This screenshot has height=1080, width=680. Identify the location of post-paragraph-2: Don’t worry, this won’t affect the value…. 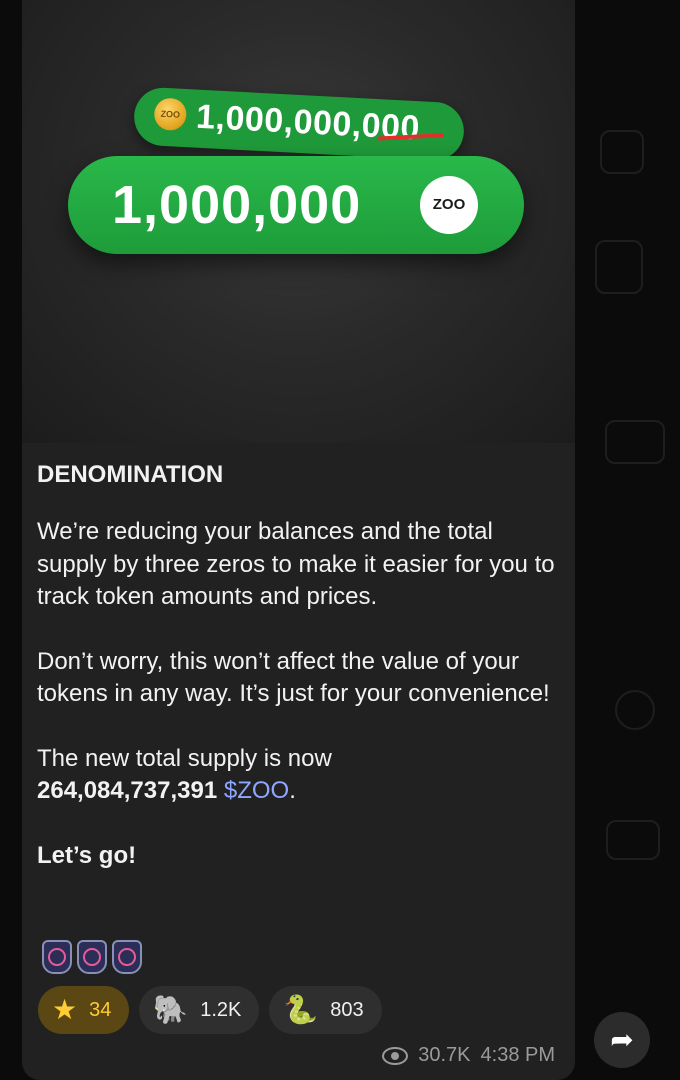
(293, 677).